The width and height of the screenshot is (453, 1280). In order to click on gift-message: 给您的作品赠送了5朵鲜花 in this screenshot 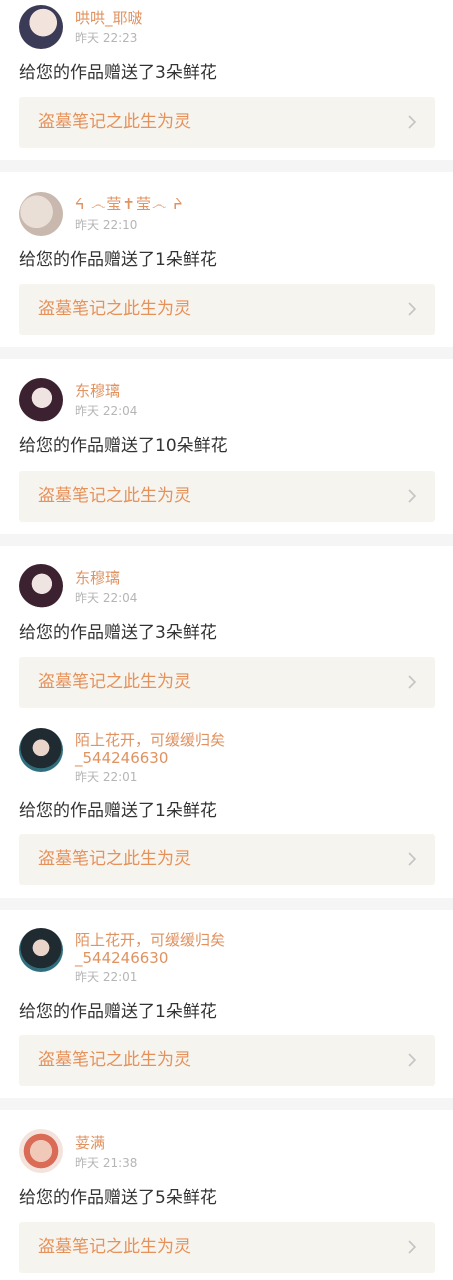, I will do `click(118, 1198)`.